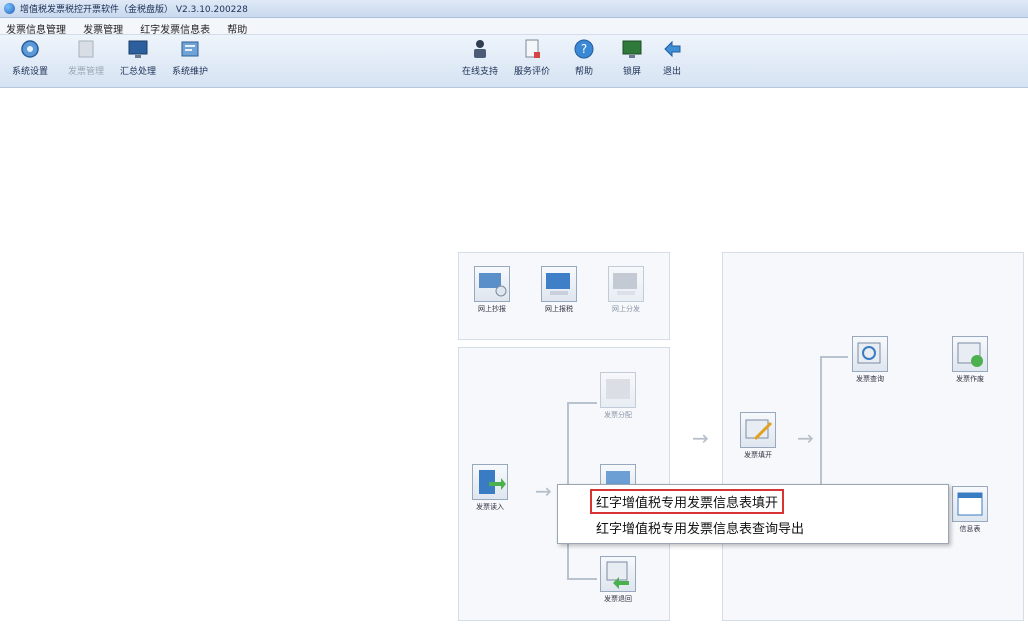 This screenshot has width=1028, height=626. Describe the element at coordinates (543, 491) in the screenshot. I see `read-in-arrow: →` at that location.